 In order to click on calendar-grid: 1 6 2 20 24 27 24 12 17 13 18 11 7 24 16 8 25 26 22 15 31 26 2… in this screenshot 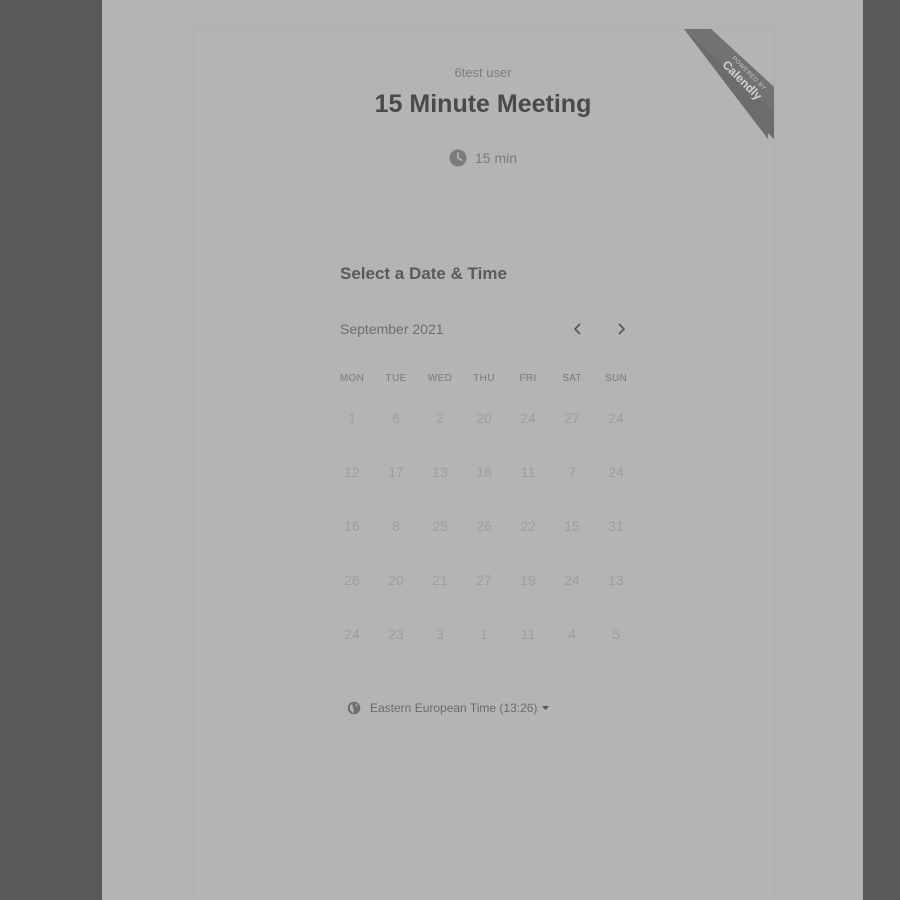, I will do `click(484, 535)`.